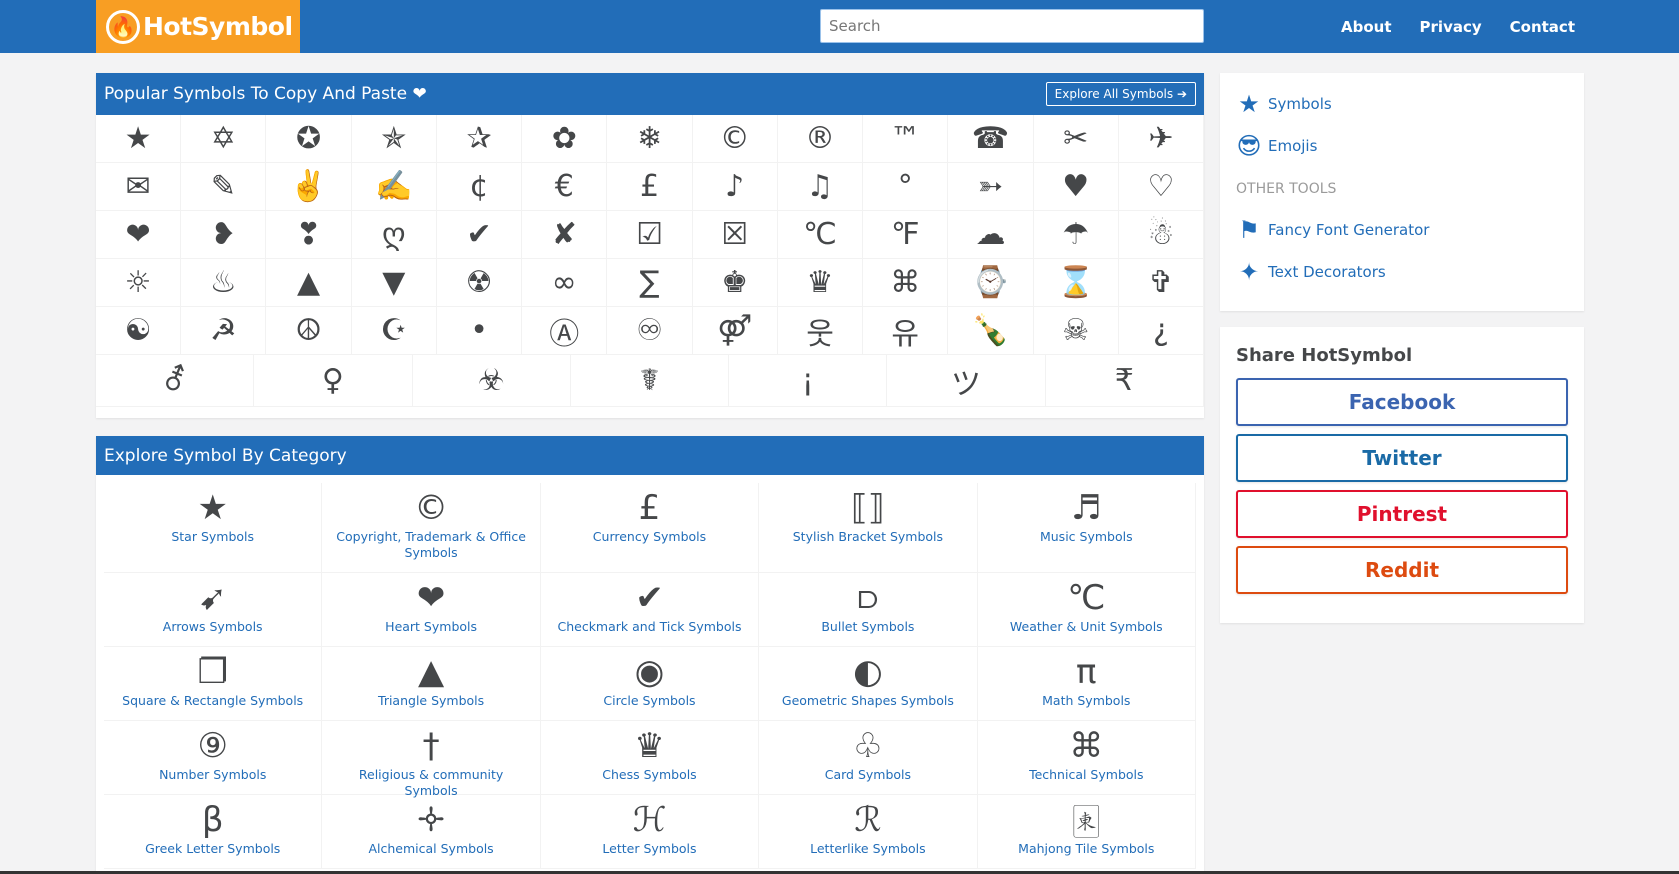 This screenshot has width=1679, height=874. What do you see at coordinates (735, 186) in the screenshot?
I see `symbol-copy-cell: ♪` at bounding box center [735, 186].